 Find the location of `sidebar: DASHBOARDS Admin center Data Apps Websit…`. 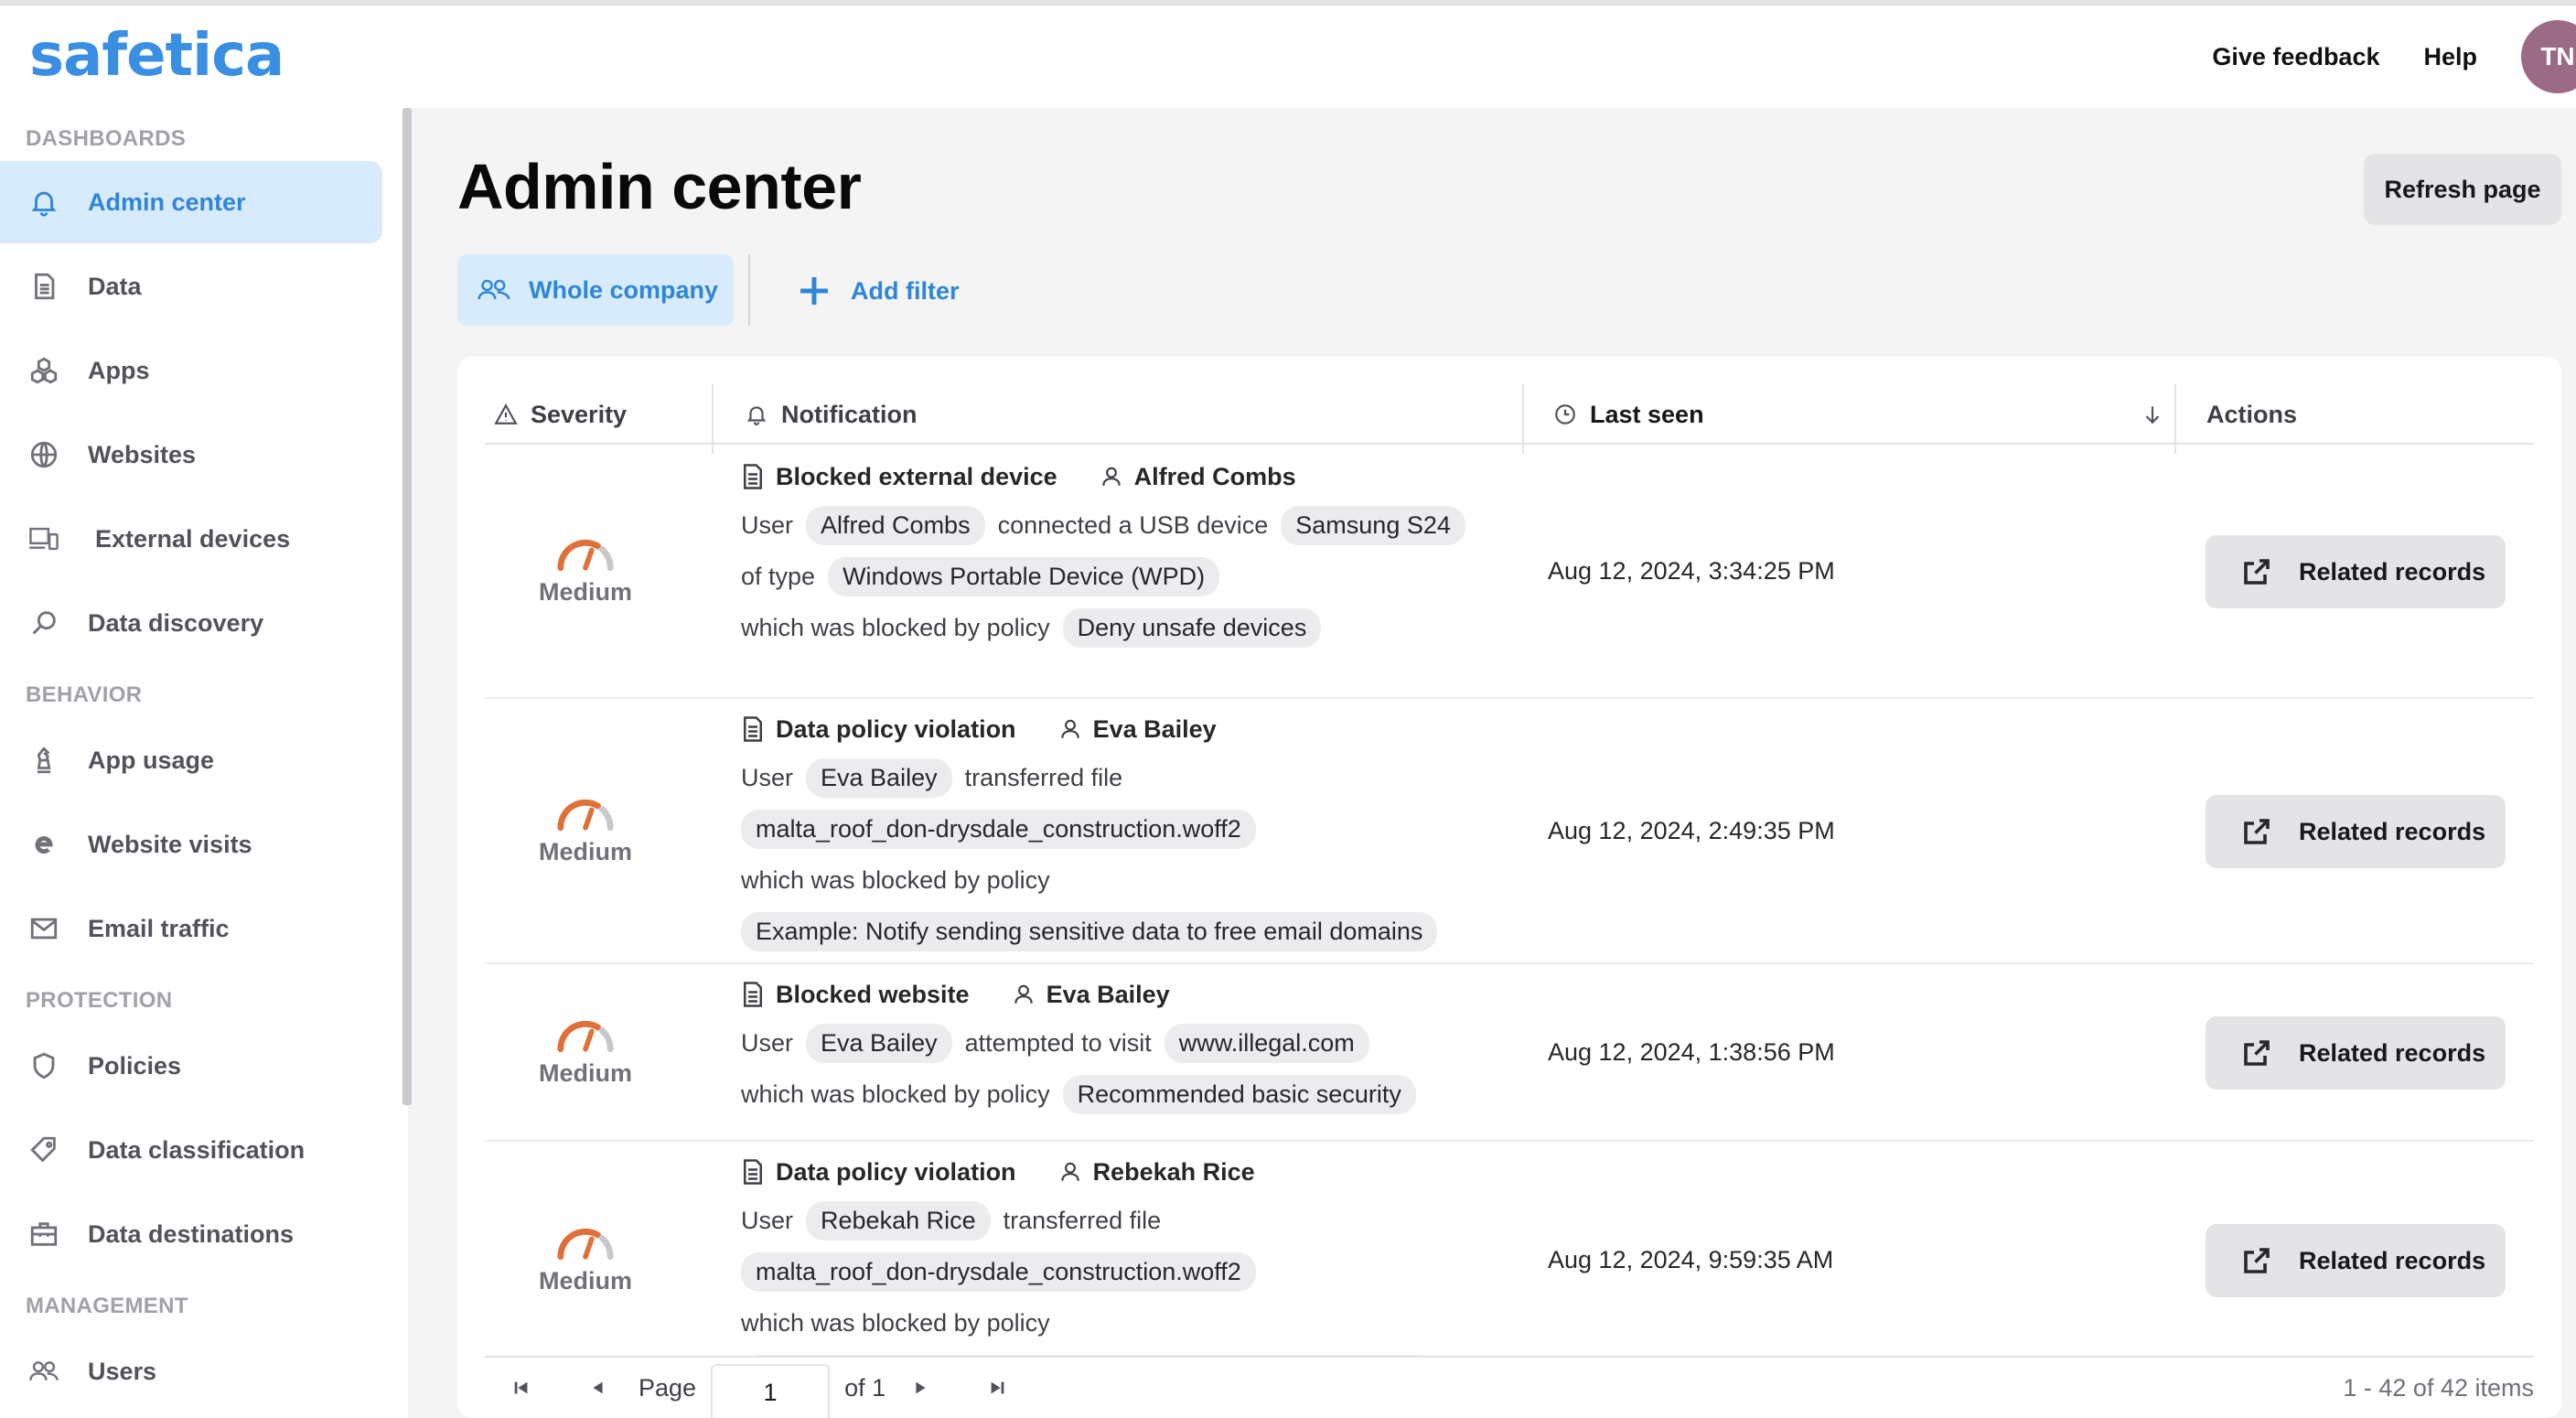

sidebar: DASHBOARDS Admin center Data Apps Websit… is located at coordinates (204, 763).